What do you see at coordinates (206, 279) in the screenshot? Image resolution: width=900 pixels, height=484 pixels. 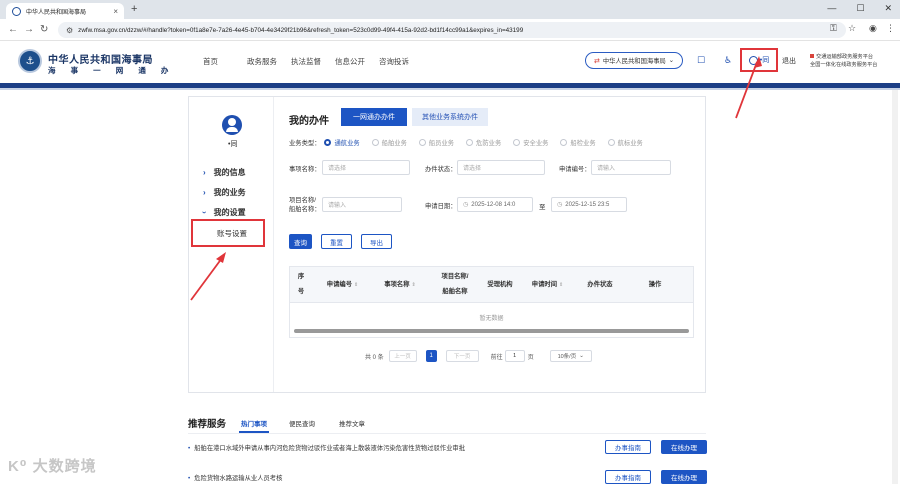 I see `arrow-to-account-settings` at bounding box center [206, 279].